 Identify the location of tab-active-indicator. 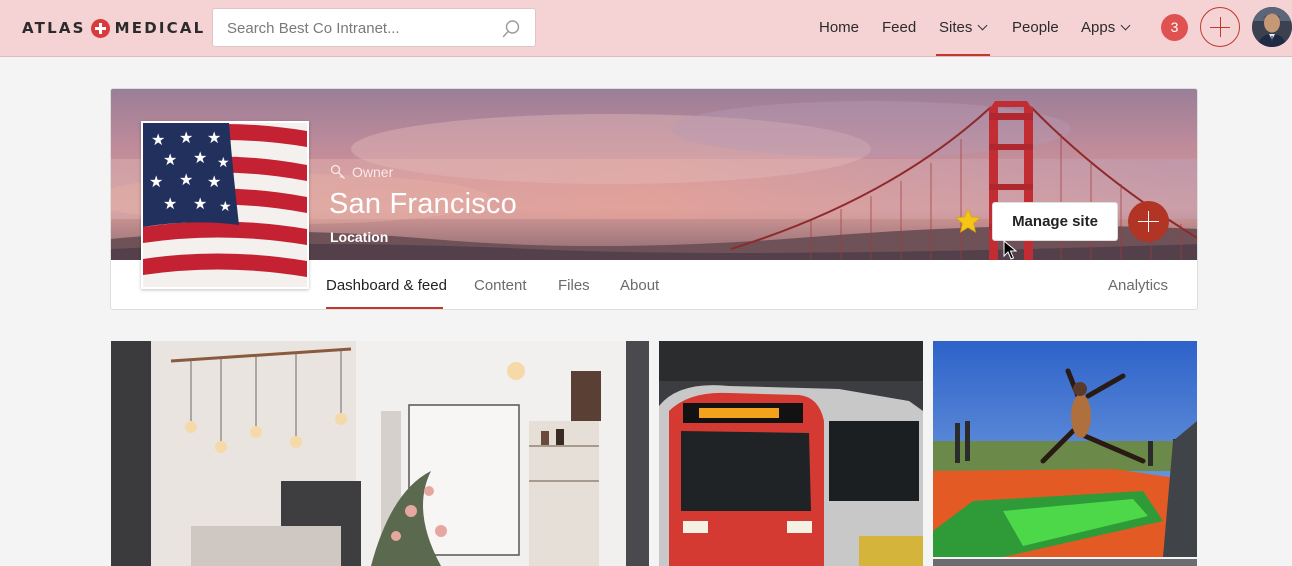
(384, 308).